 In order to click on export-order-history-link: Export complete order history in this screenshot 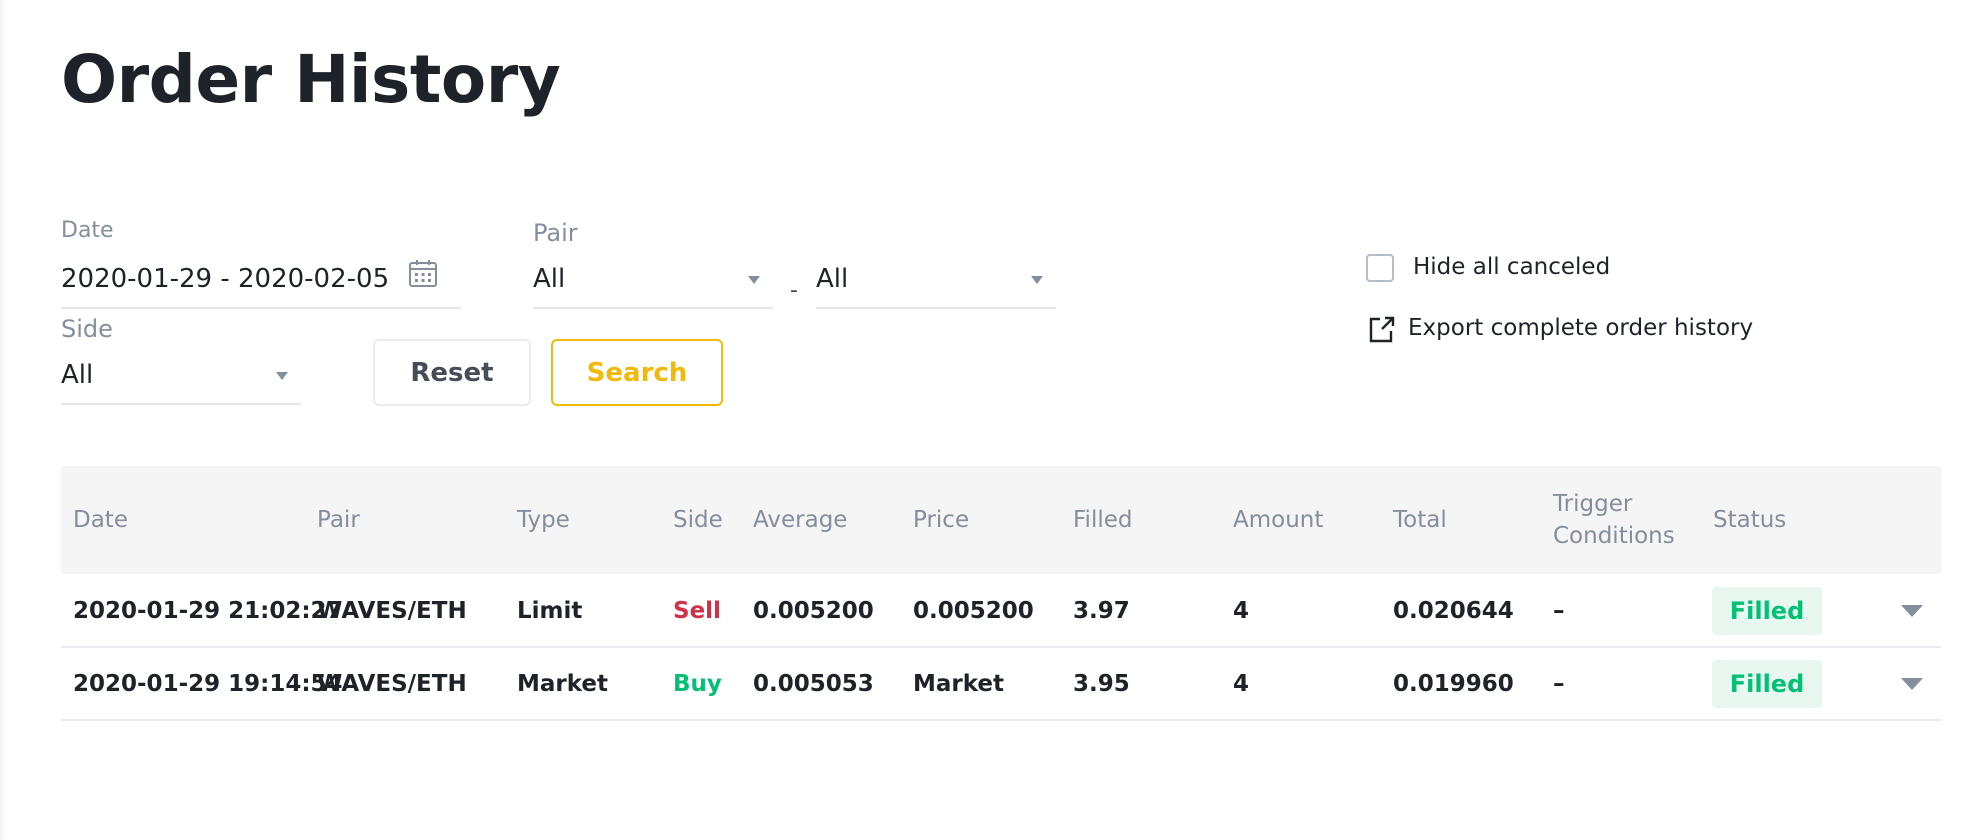, I will do `click(1580, 328)`.